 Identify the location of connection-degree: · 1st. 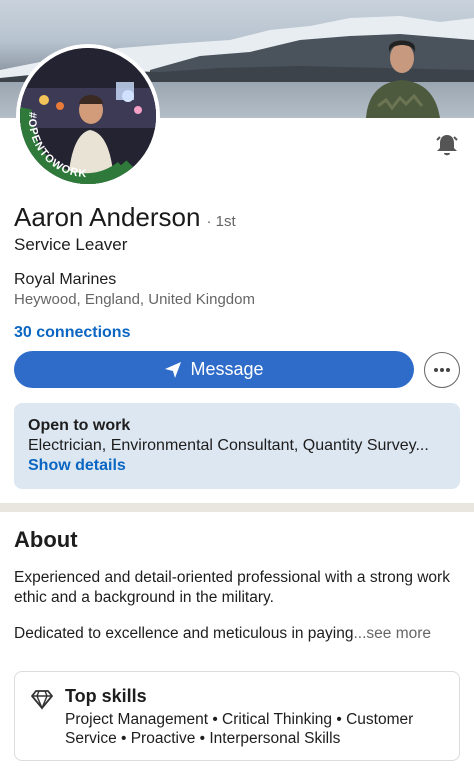
(221, 221).